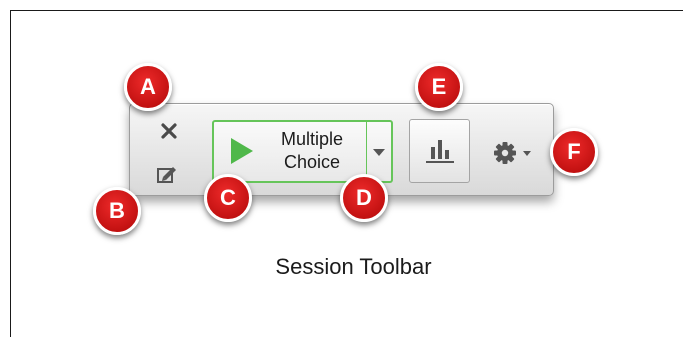 The height and width of the screenshot is (337, 683). What do you see at coordinates (312, 162) in the screenshot?
I see `question-type-line2: Choice` at bounding box center [312, 162].